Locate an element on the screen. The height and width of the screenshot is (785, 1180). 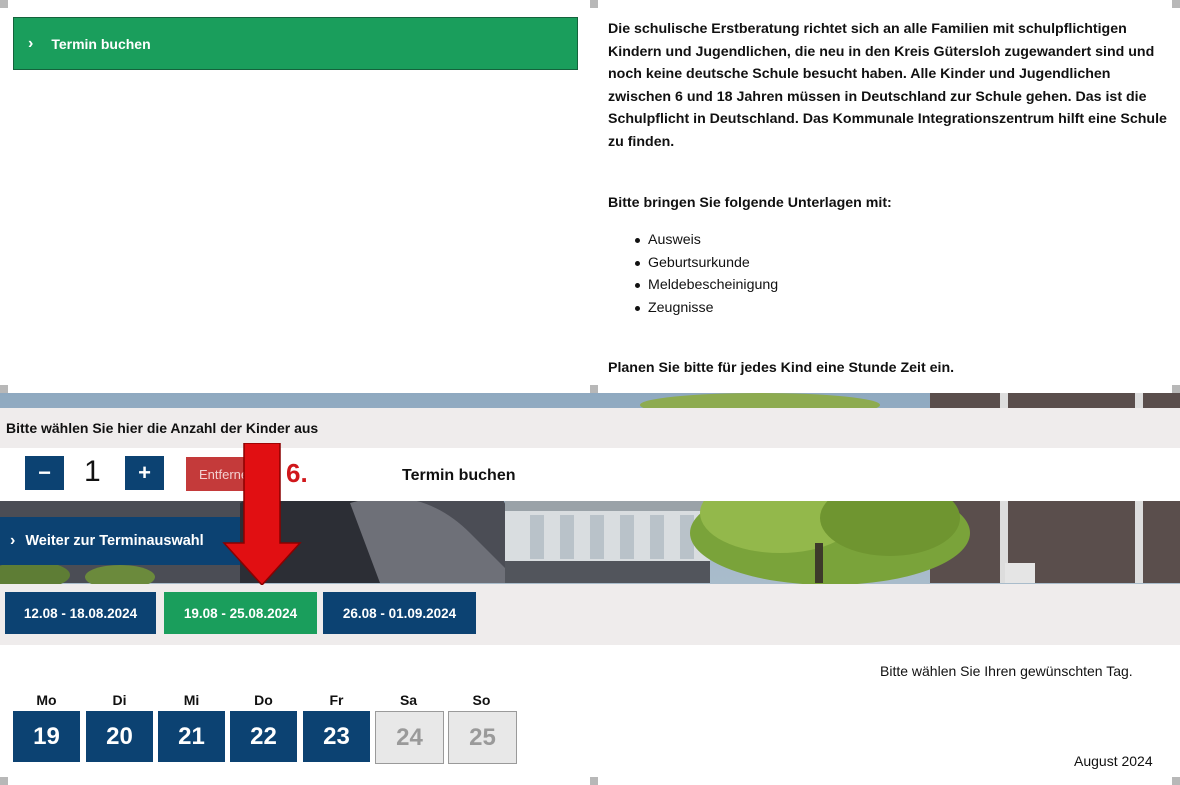
kids-count-value: 1 is located at coordinates (92, 471).